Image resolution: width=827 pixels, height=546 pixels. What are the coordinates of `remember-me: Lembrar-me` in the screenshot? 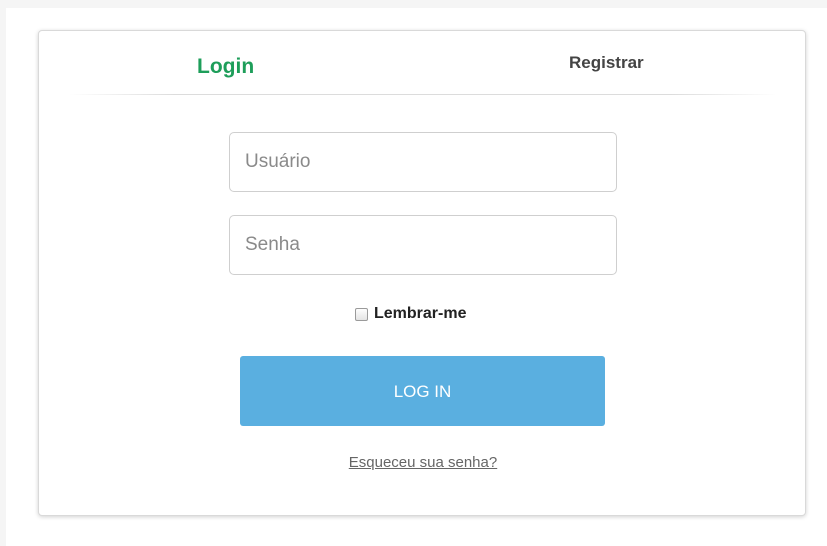 It's located at (410, 314).